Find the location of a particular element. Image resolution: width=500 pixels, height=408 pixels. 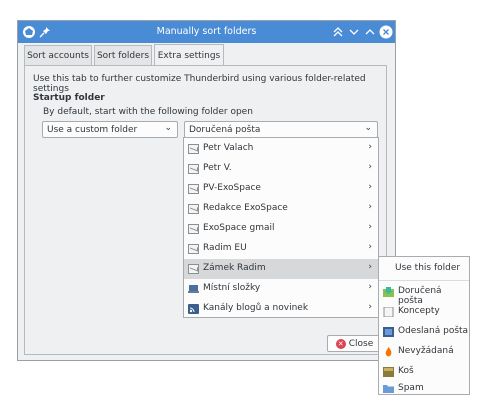

menu-item-local-folders: Místní složky › is located at coordinates (281, 289).